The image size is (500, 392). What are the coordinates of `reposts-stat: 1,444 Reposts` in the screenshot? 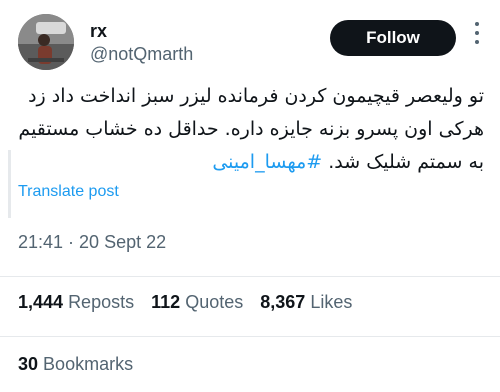 It's located at (76, 302).